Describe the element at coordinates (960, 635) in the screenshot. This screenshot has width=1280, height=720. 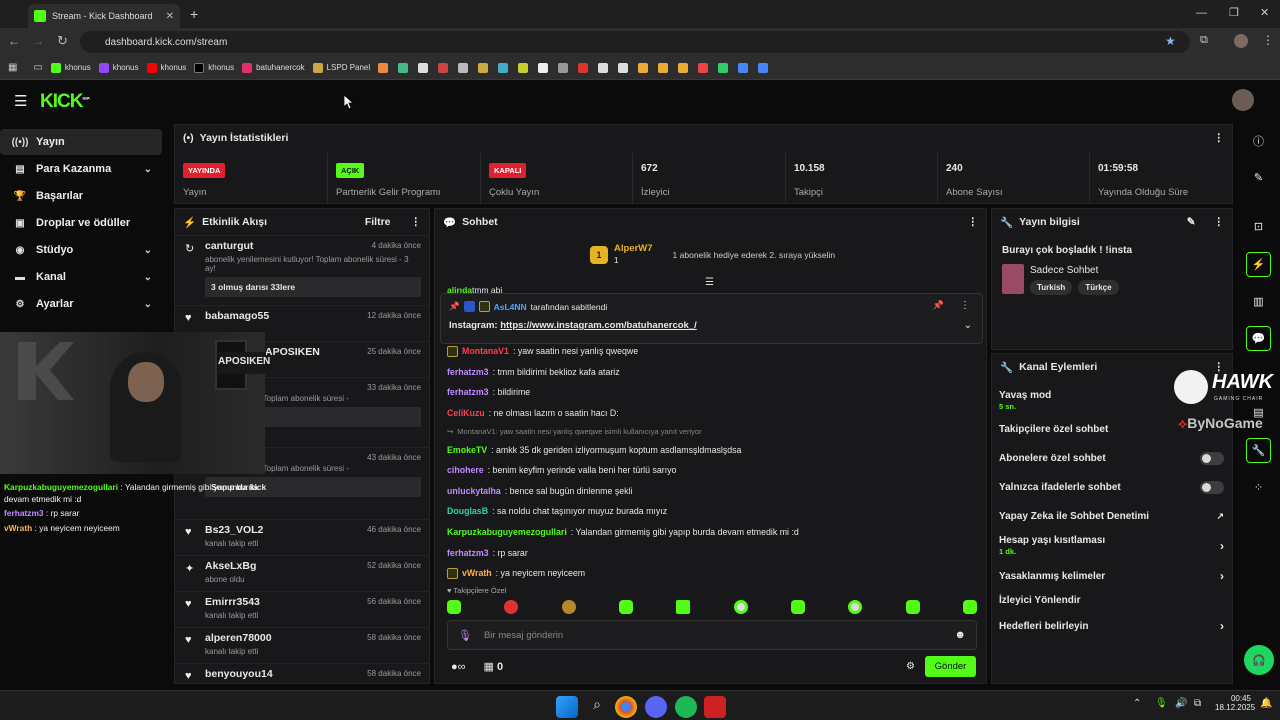
I see `emoji-icon: ☻` at that location.